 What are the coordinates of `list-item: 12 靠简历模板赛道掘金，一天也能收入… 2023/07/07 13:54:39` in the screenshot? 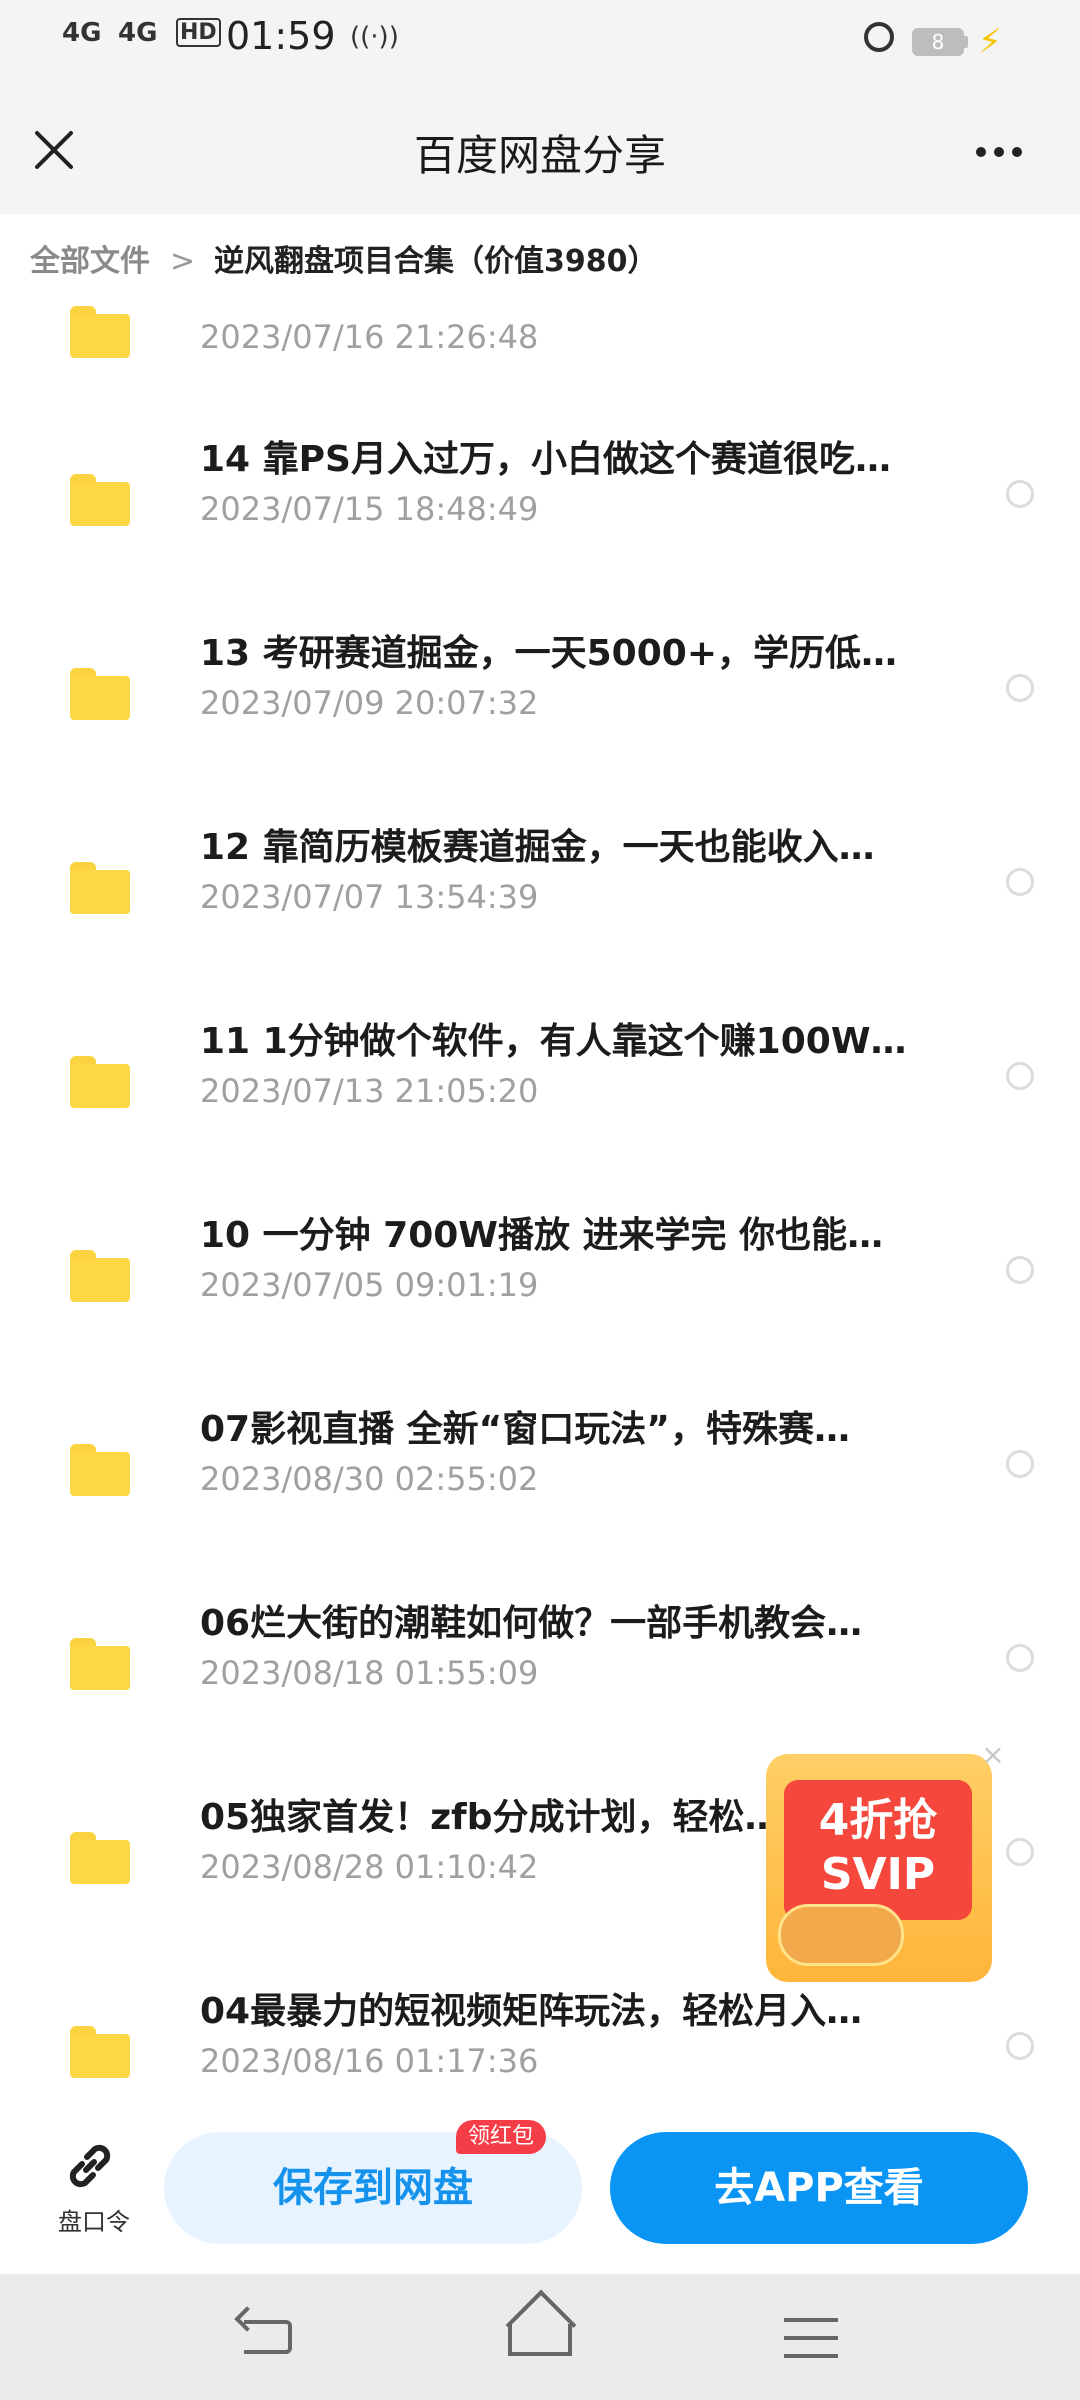 It's located at (540, 873).